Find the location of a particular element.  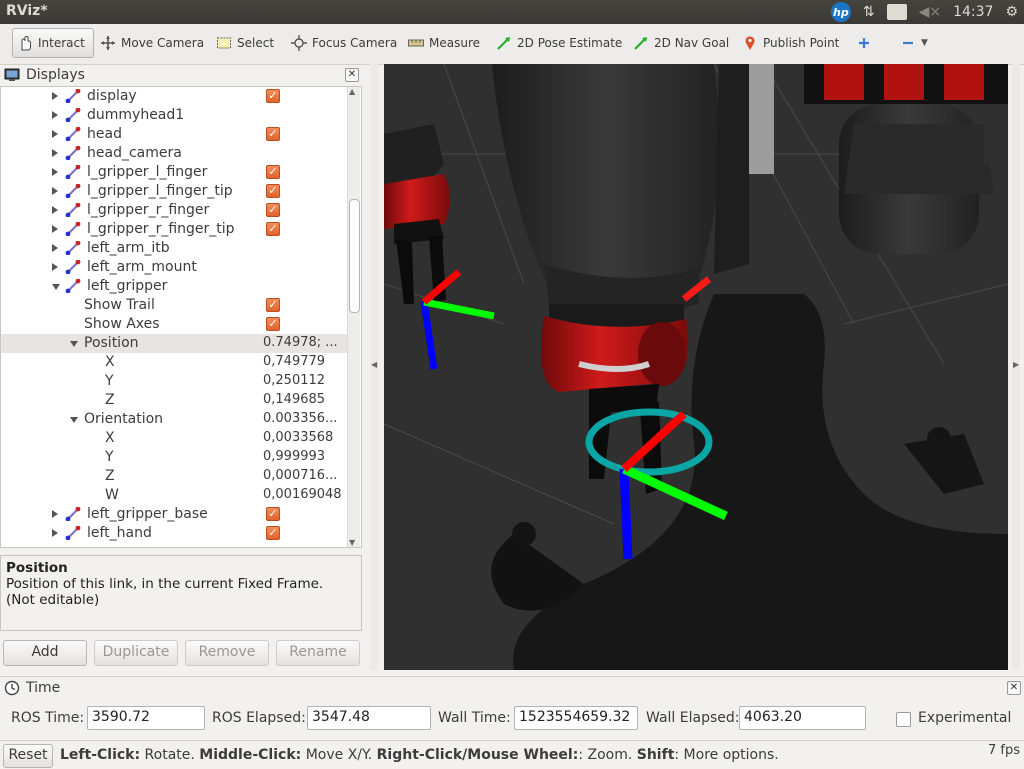

remove-tool-button: ▼ is located at coordinates (914, 43).